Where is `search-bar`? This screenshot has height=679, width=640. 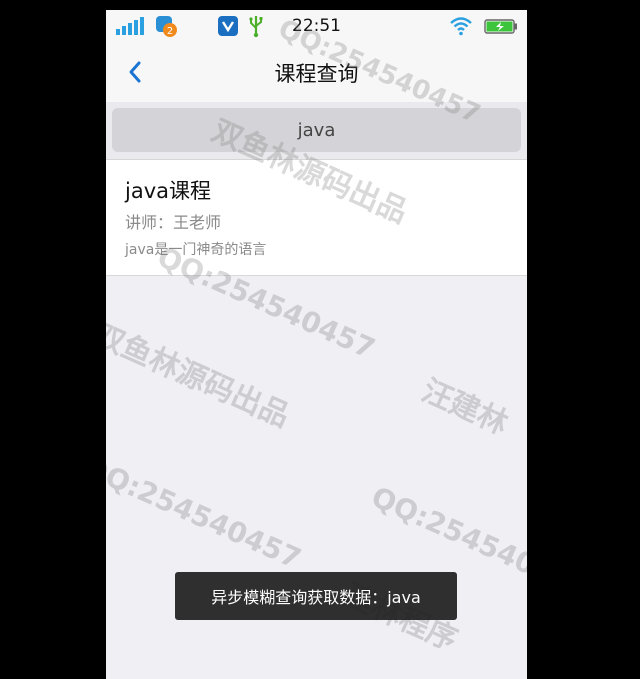 search-bar is located at coordinates (316, 131).